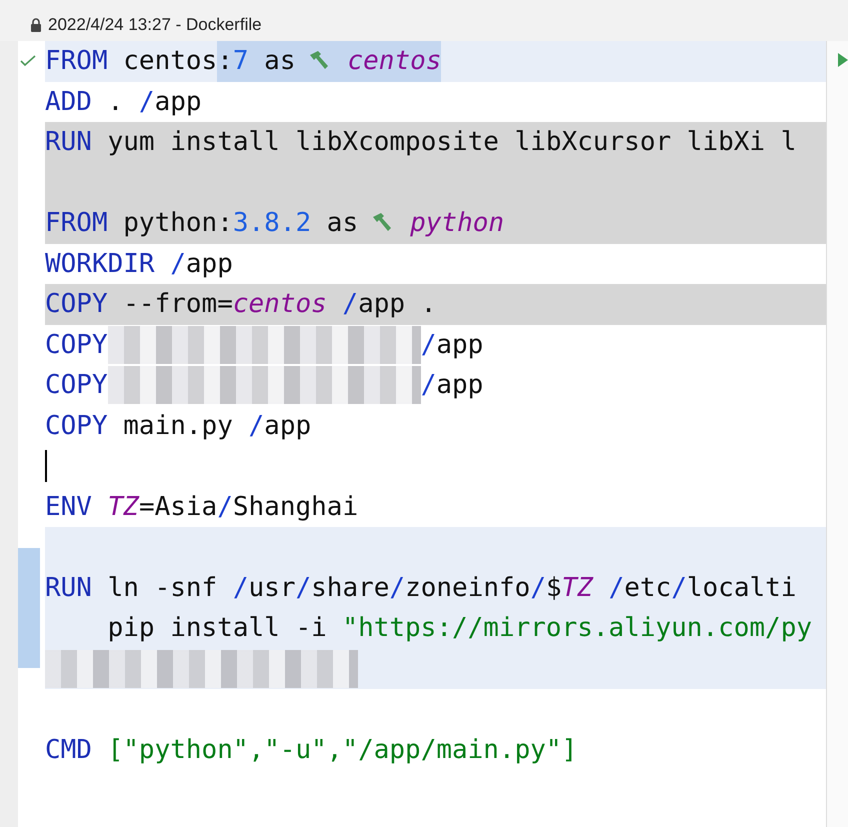 The image size is (848, 827). What do you see at coordinates (170, 61) in the screenshot?
I see `code-text: centos` at bounding box center [170, 61].